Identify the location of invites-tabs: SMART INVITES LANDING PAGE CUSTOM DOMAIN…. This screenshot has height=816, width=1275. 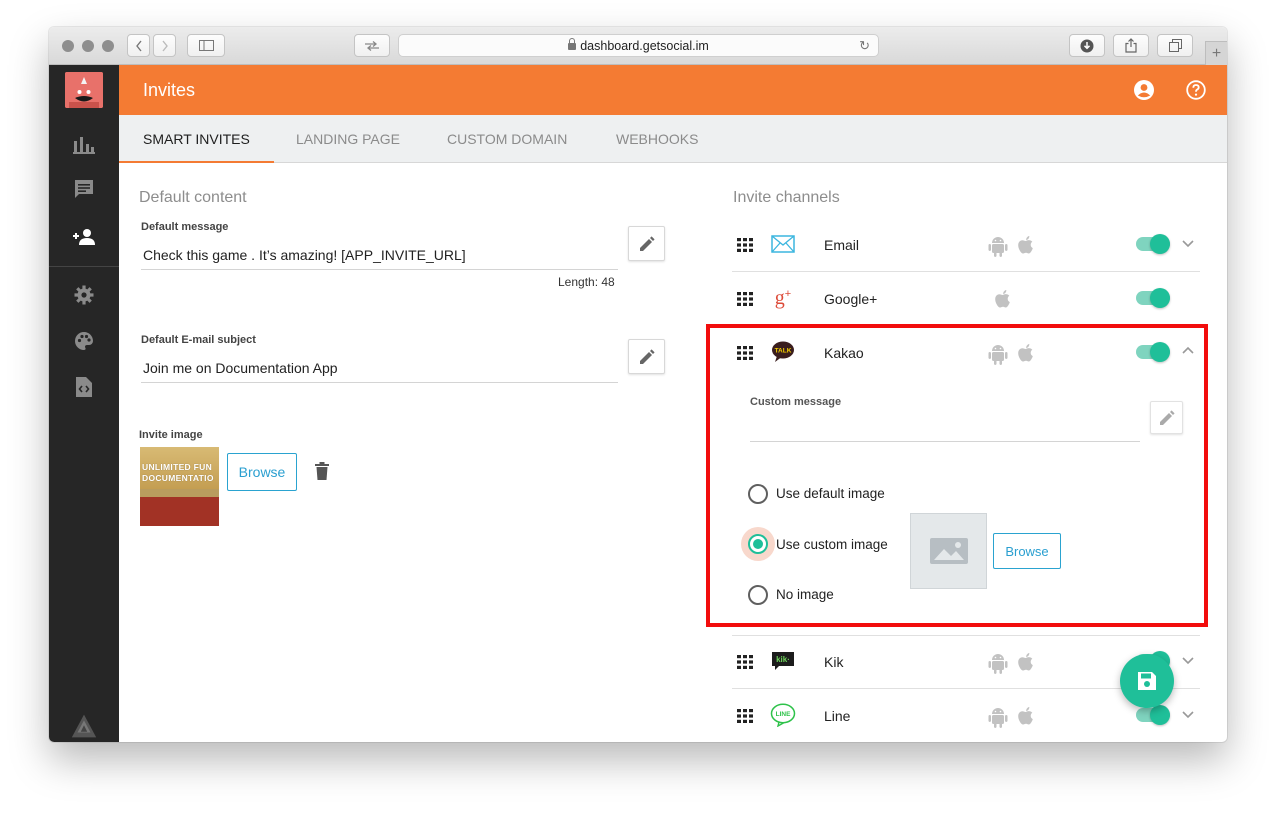
(673, 139).